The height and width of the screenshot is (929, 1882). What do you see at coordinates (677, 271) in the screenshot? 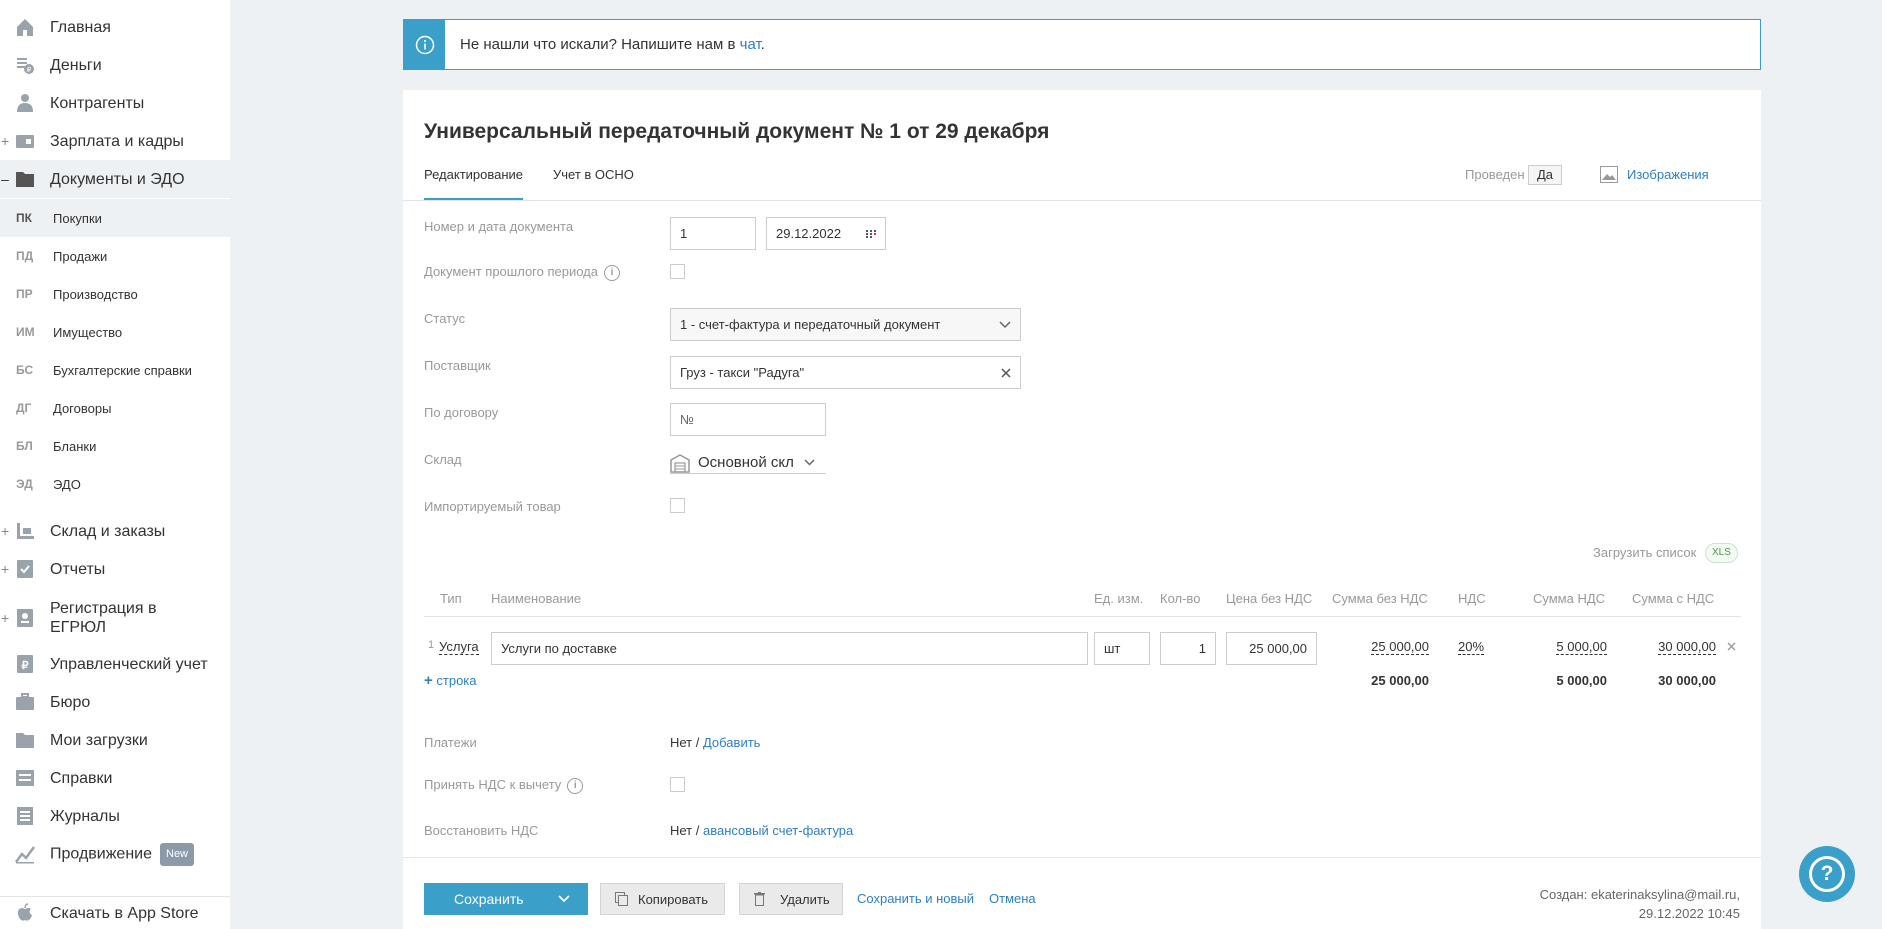
I see `past-period-checkbox` at bounding box center [677, 271].